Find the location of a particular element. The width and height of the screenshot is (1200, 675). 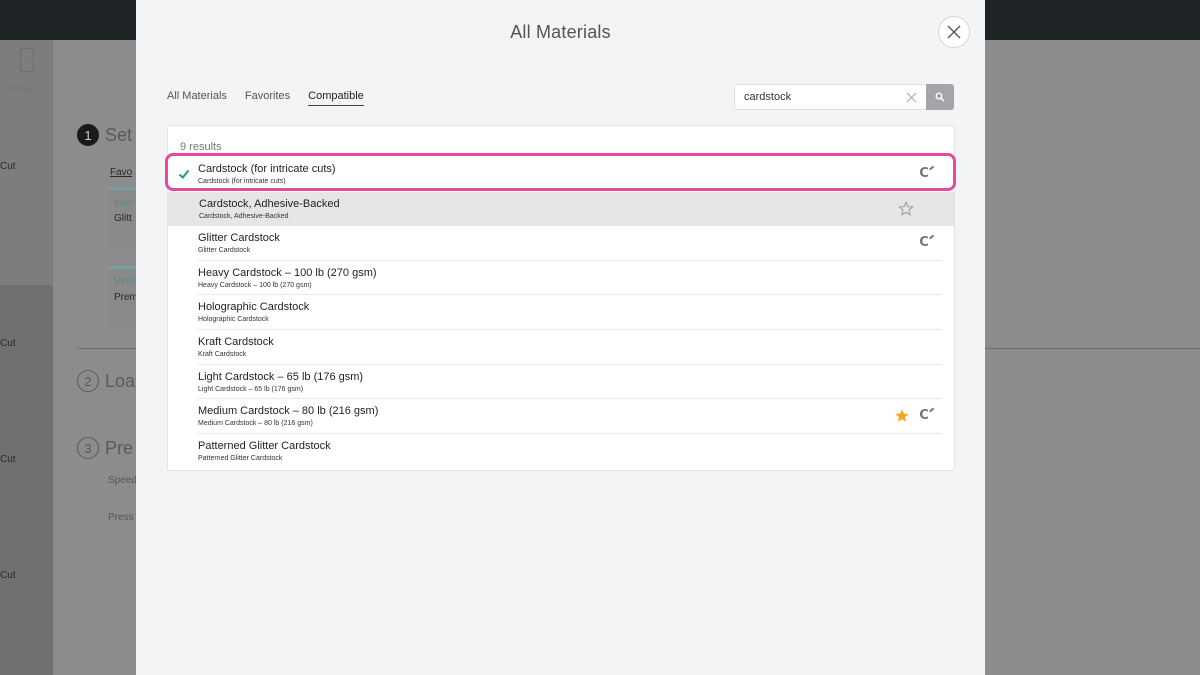

item-name: Light Cardstock – 65 lb (176 gsm) is located at coordinates (281, 376).